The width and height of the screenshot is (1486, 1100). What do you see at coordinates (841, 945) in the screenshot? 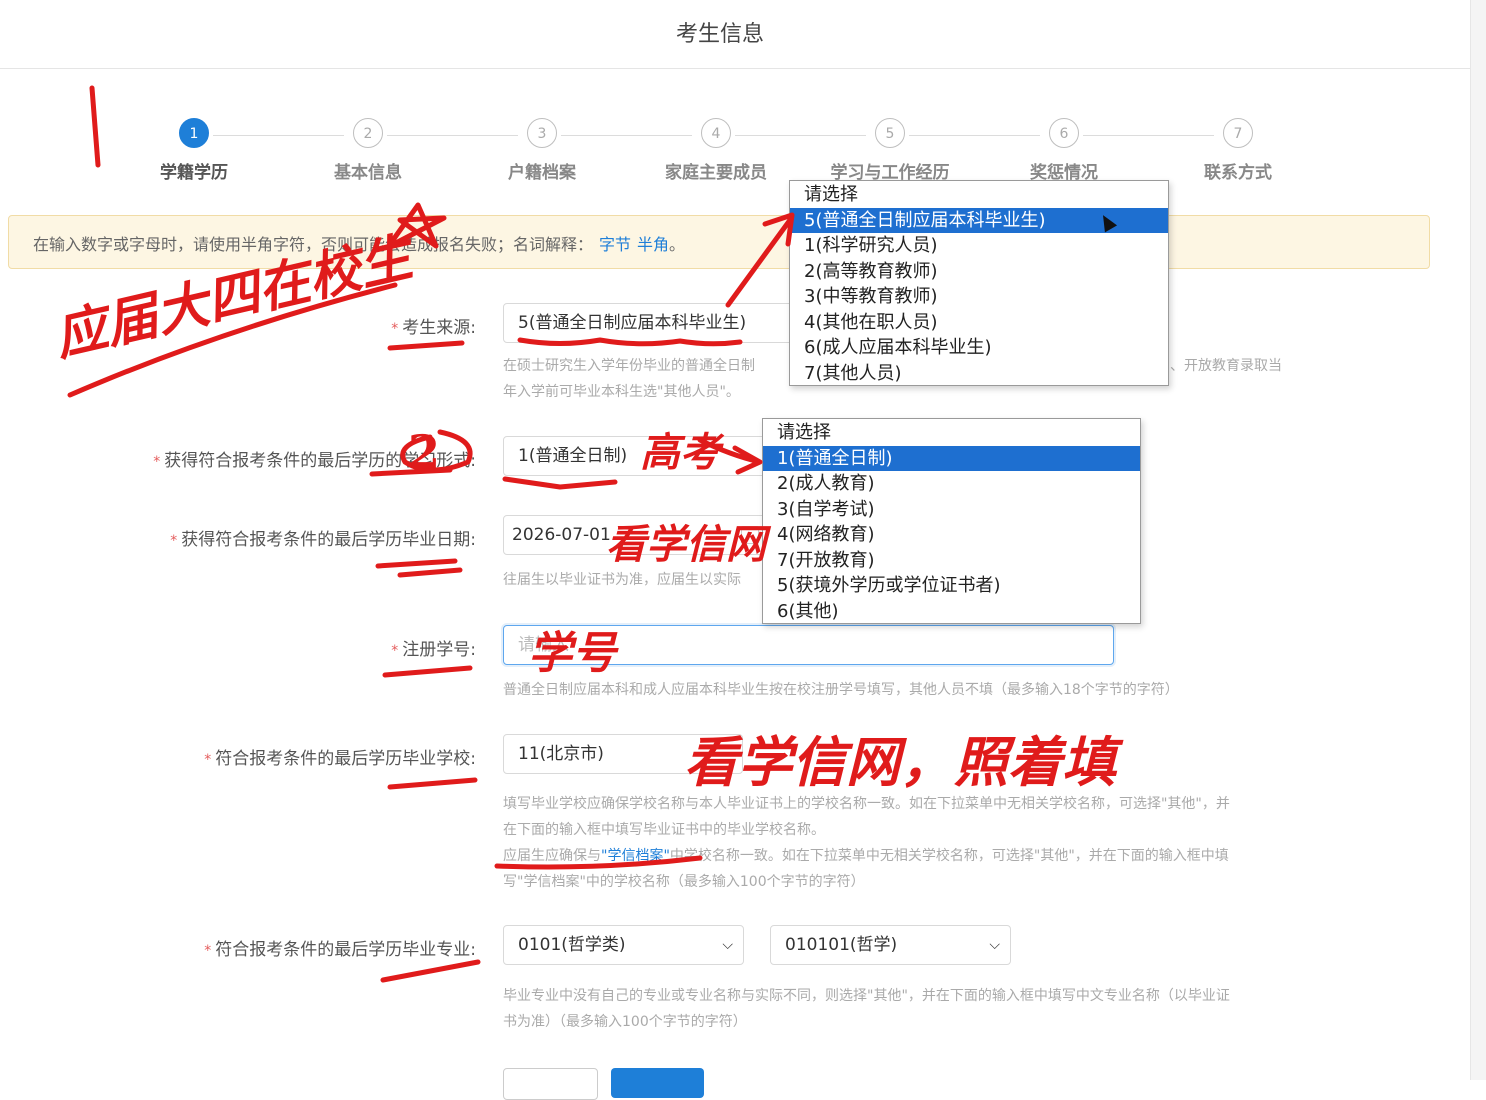
I see `major-value: 010101(哲学)` at bounding box center [841, 945].